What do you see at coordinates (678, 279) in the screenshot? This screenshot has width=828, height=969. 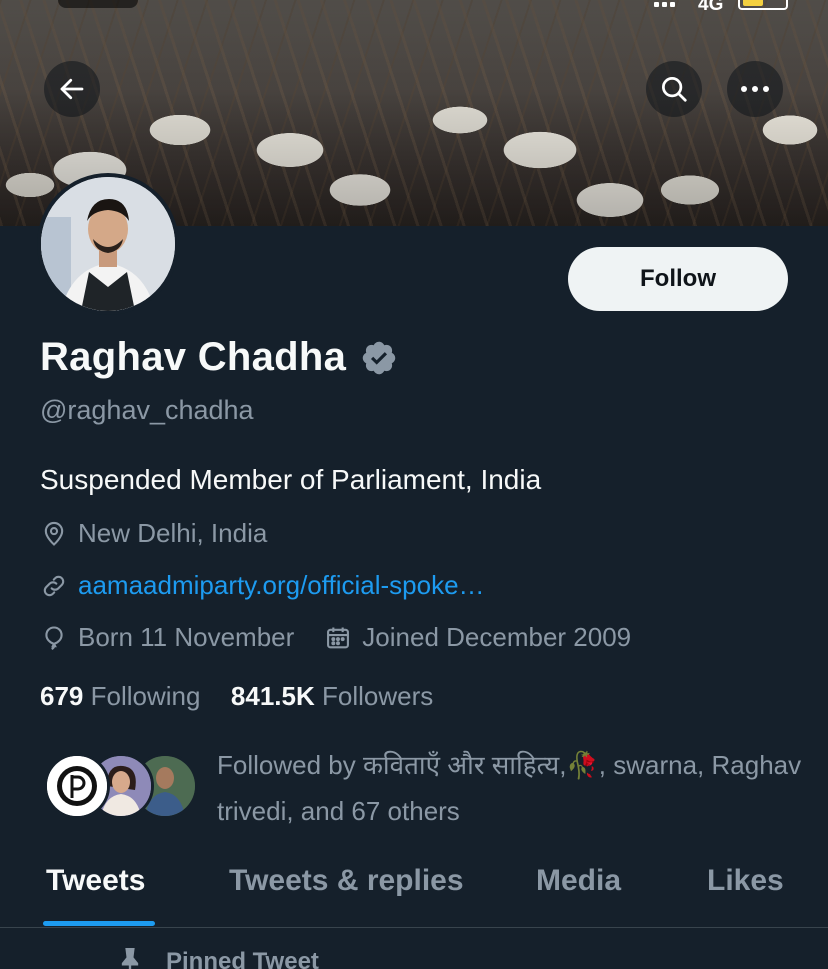 I see `follow-button: Follow` at bounding box center [678, 279].